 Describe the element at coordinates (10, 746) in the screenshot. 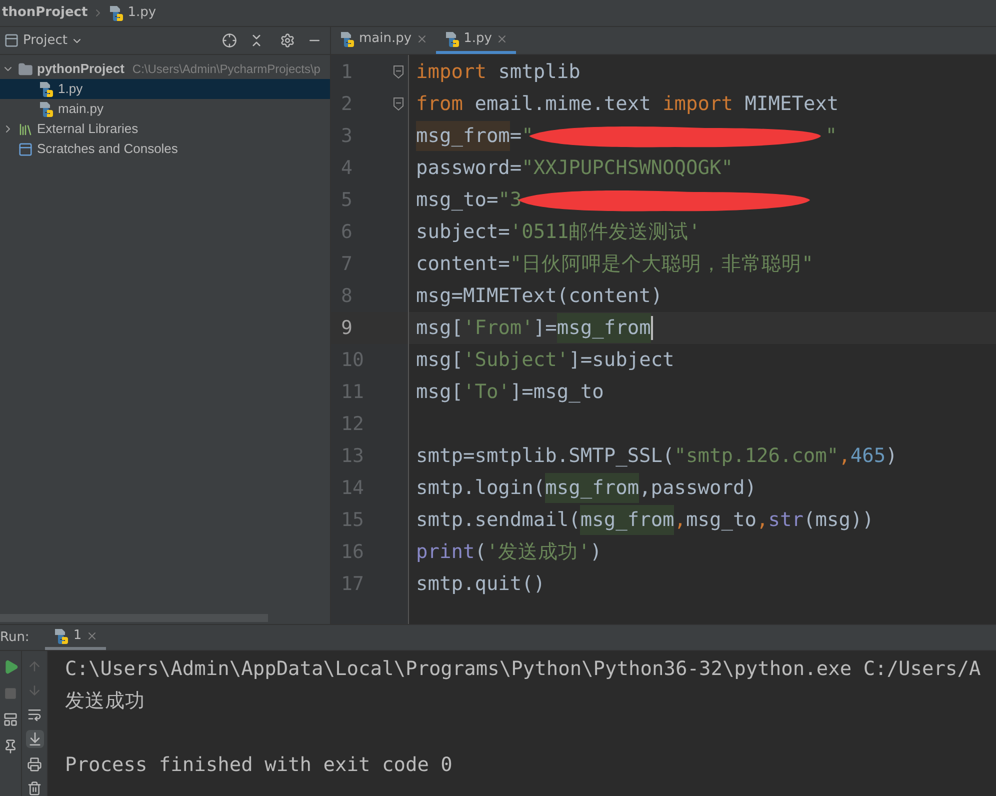

I see `pin-icon` at that location.